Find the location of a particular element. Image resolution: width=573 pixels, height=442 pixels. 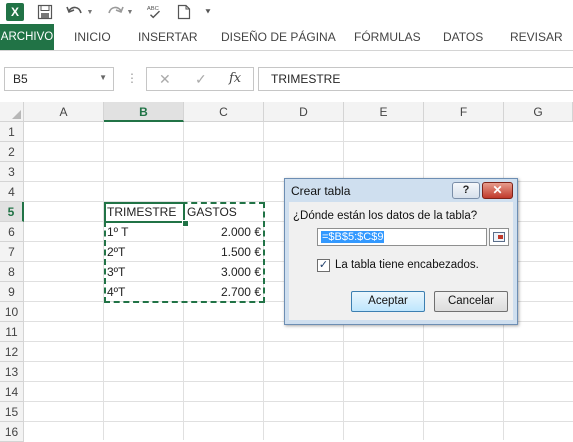

cancel-button: Cancelar is located at coordinates (471, 301).